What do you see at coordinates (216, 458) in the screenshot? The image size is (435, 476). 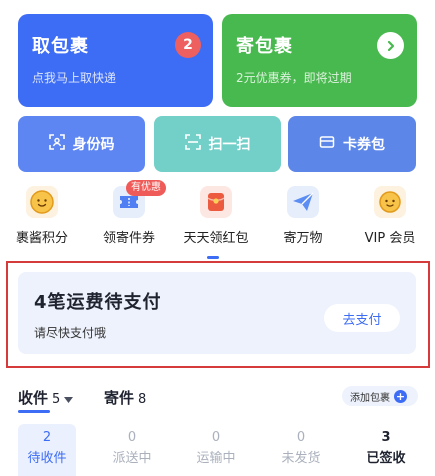 I see `status-label: 运输中` at bounding box center [216, 458].